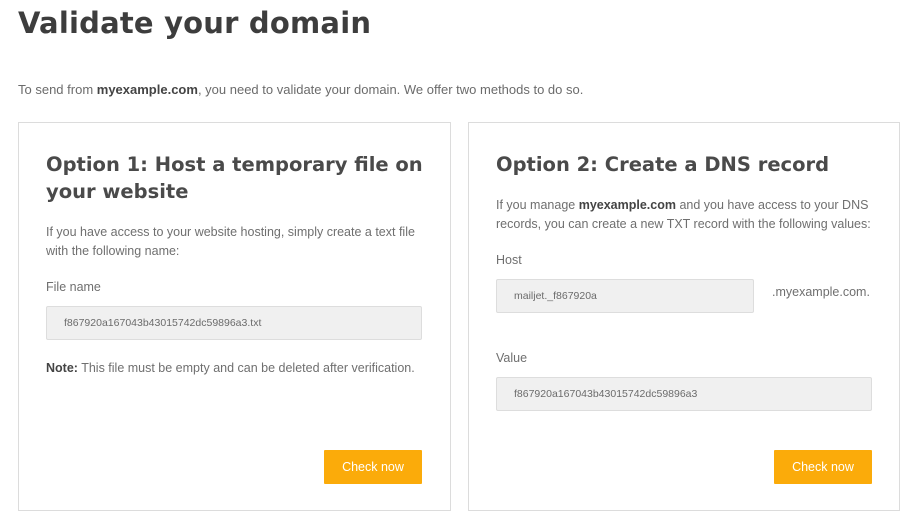 The height and width of the screenshot is (519, 917). What do you see at coordinates (821, 292) in the screenshot?
I see `host-domain-suffix: .myexample.com.` at bounding box center [821, 292].